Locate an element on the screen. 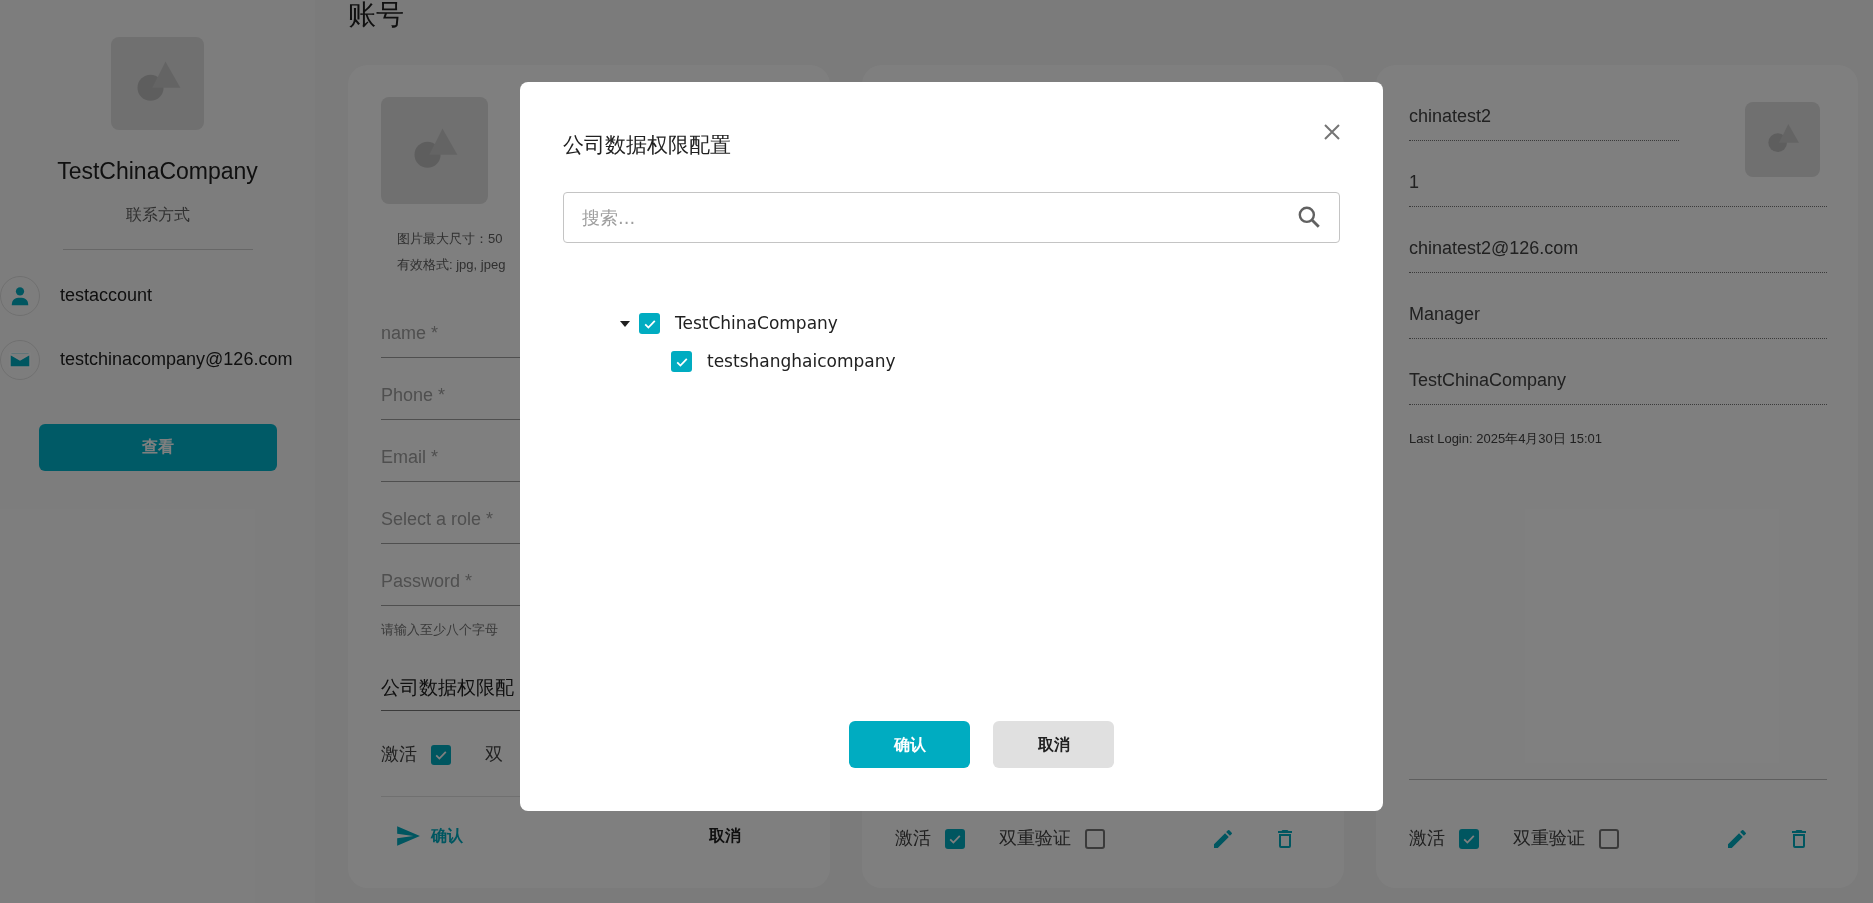 This screenshot has height=903, width=1873. tree-item-label: TestChinaCompany is located at coordinates (756, 323).